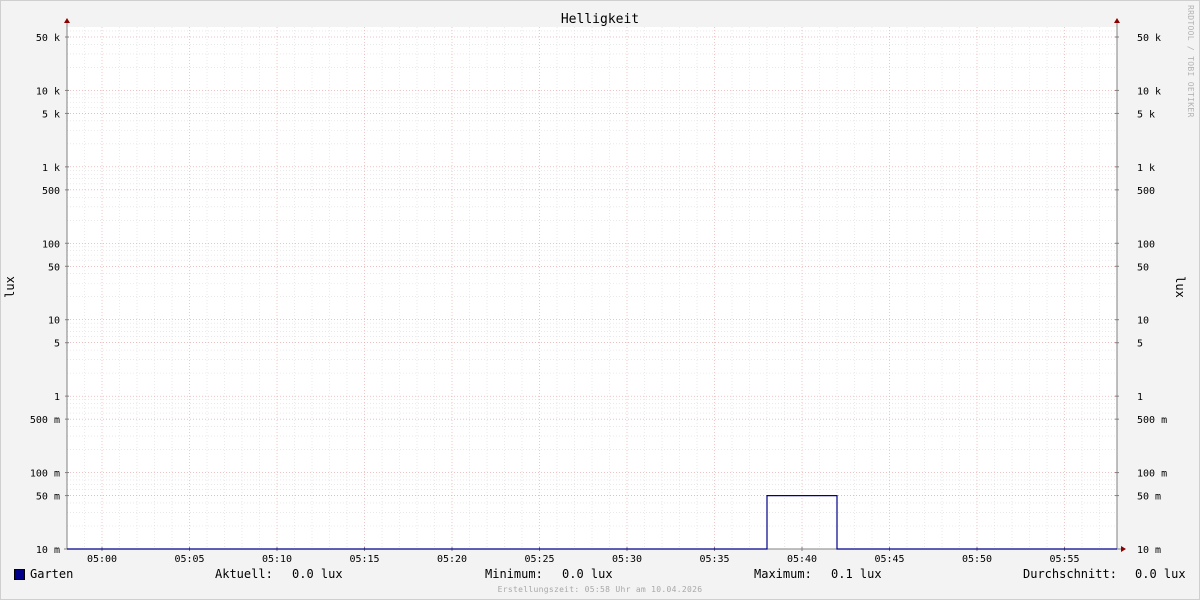 The image size is (1200, 600). I want to click on y-tick-label-right: 500, so click(1146, 191).